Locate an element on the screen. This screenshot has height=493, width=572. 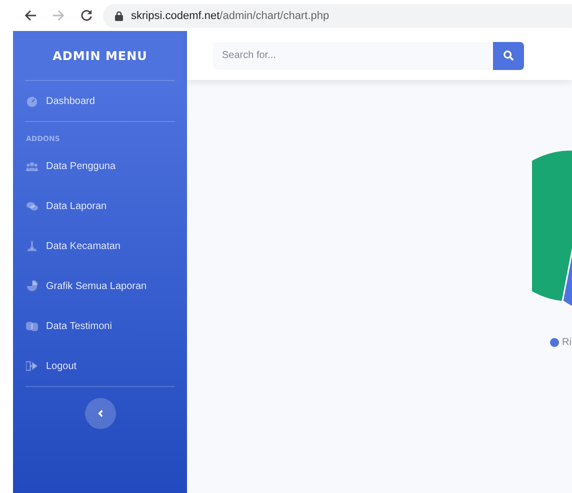
pie-chart-icon is located at coordinates (32, 286).